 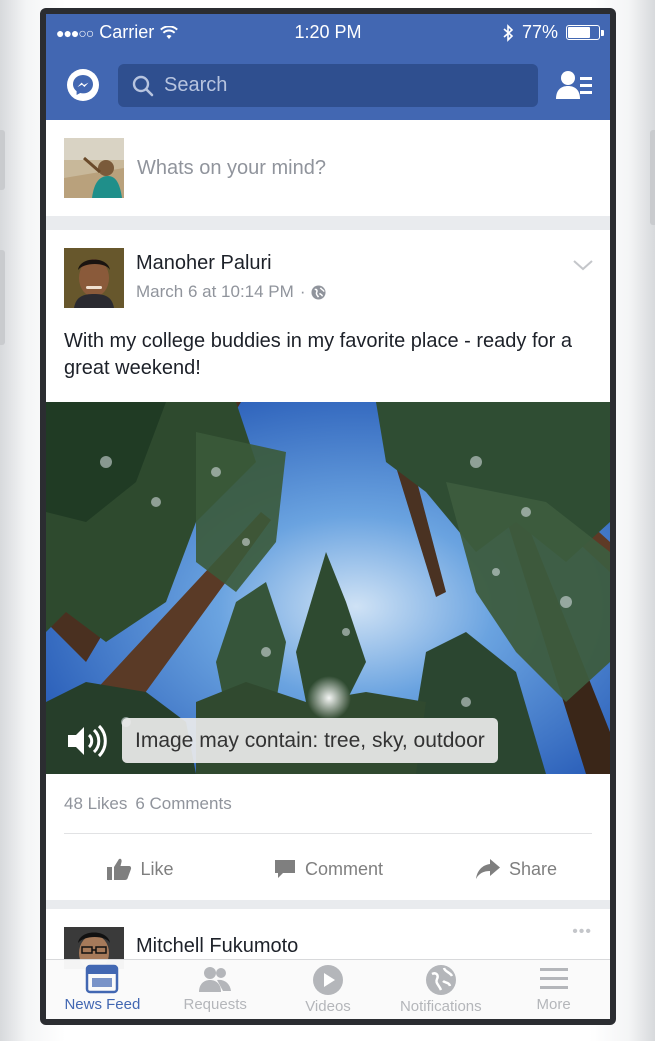 What do you see at coordinates (310, 740) in the screenshot?
I see `alt-text-caption: Image may contain: tree, sky, outdoor` at bounding box center [310, 740].